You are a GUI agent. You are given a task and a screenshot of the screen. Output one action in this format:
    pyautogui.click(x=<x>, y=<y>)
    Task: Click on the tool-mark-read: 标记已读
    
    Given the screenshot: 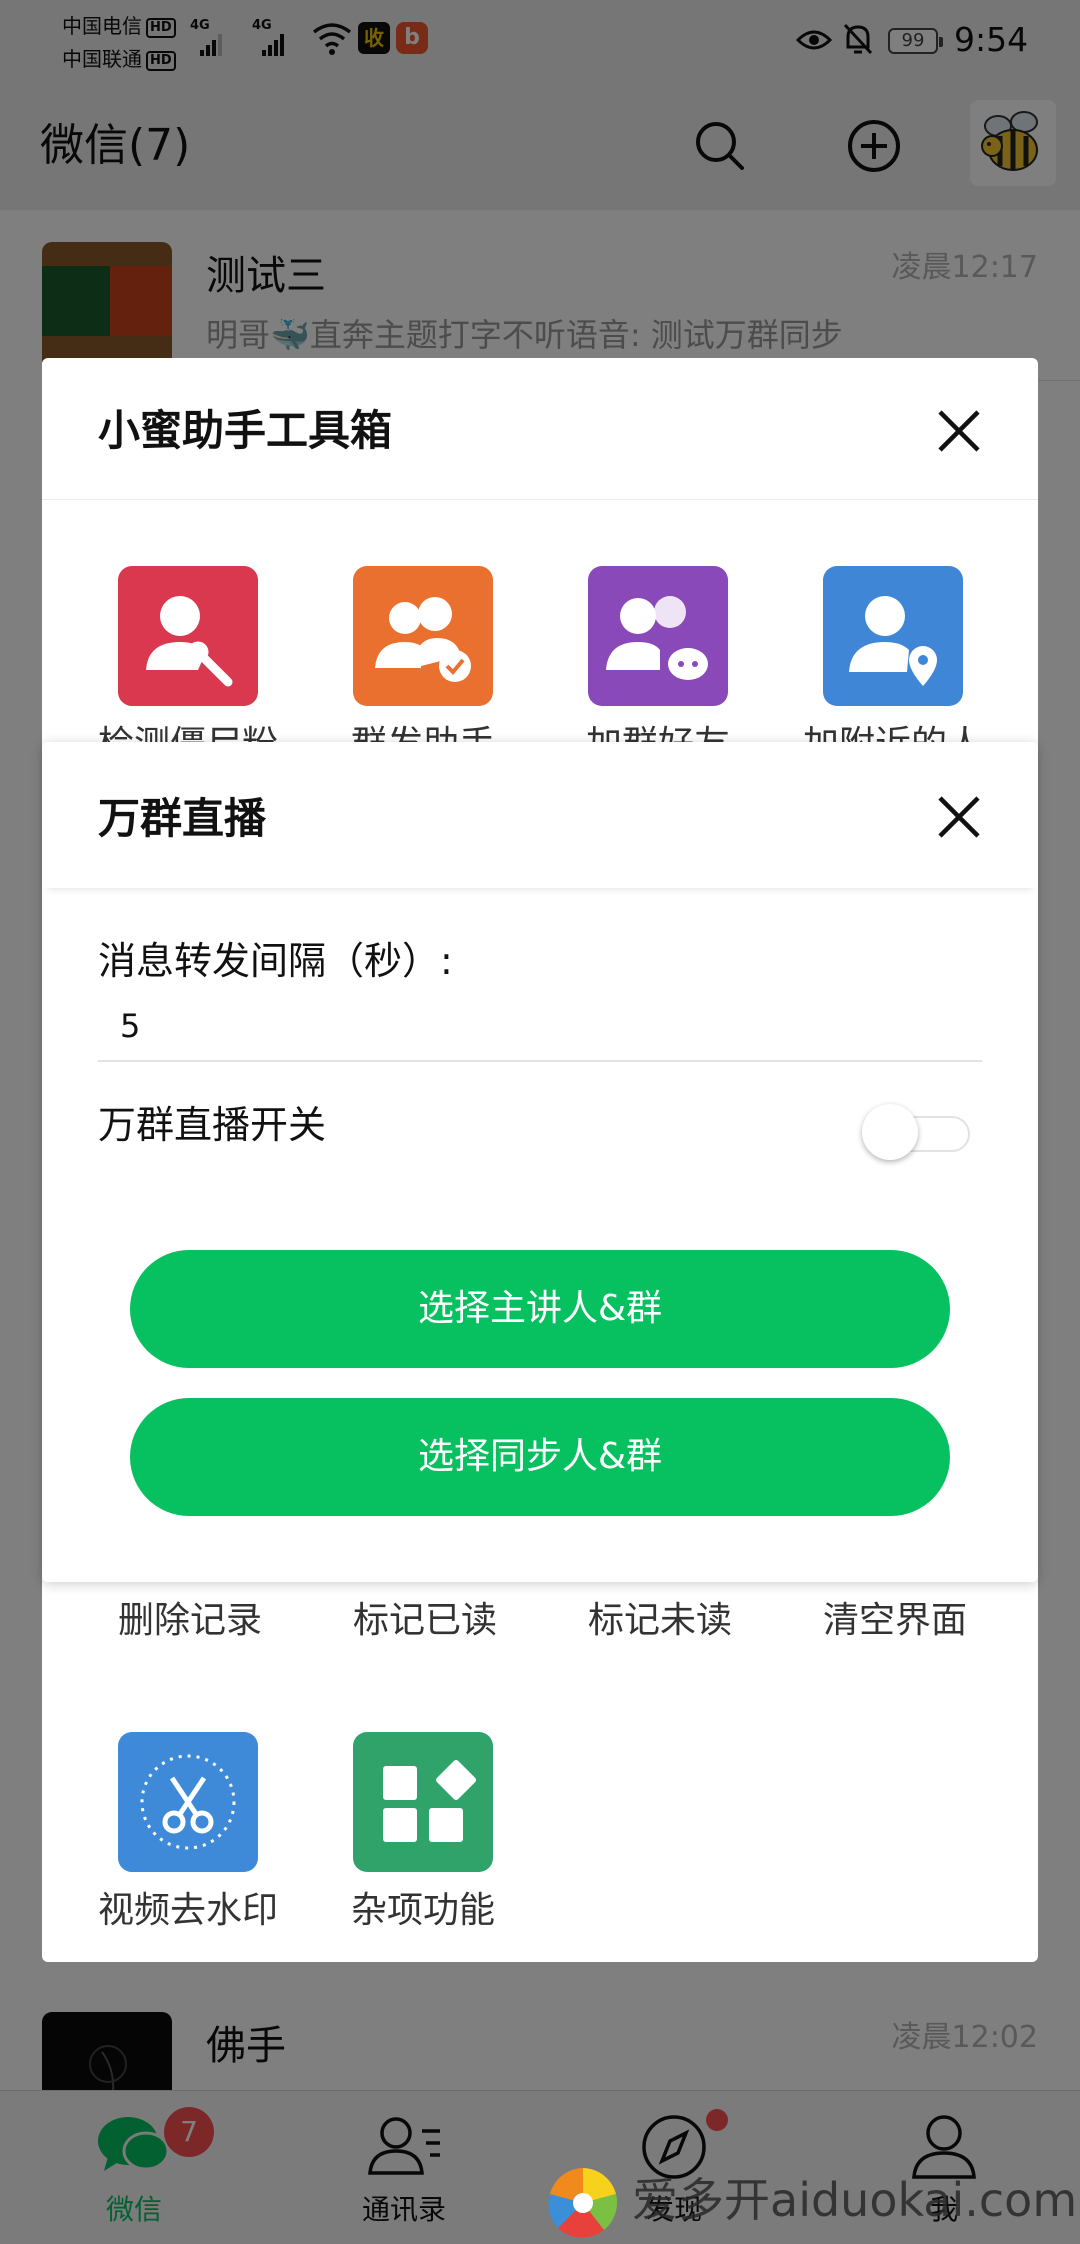 What is the action you would take?
    pyautogui.click(x=425, y=1621)
    